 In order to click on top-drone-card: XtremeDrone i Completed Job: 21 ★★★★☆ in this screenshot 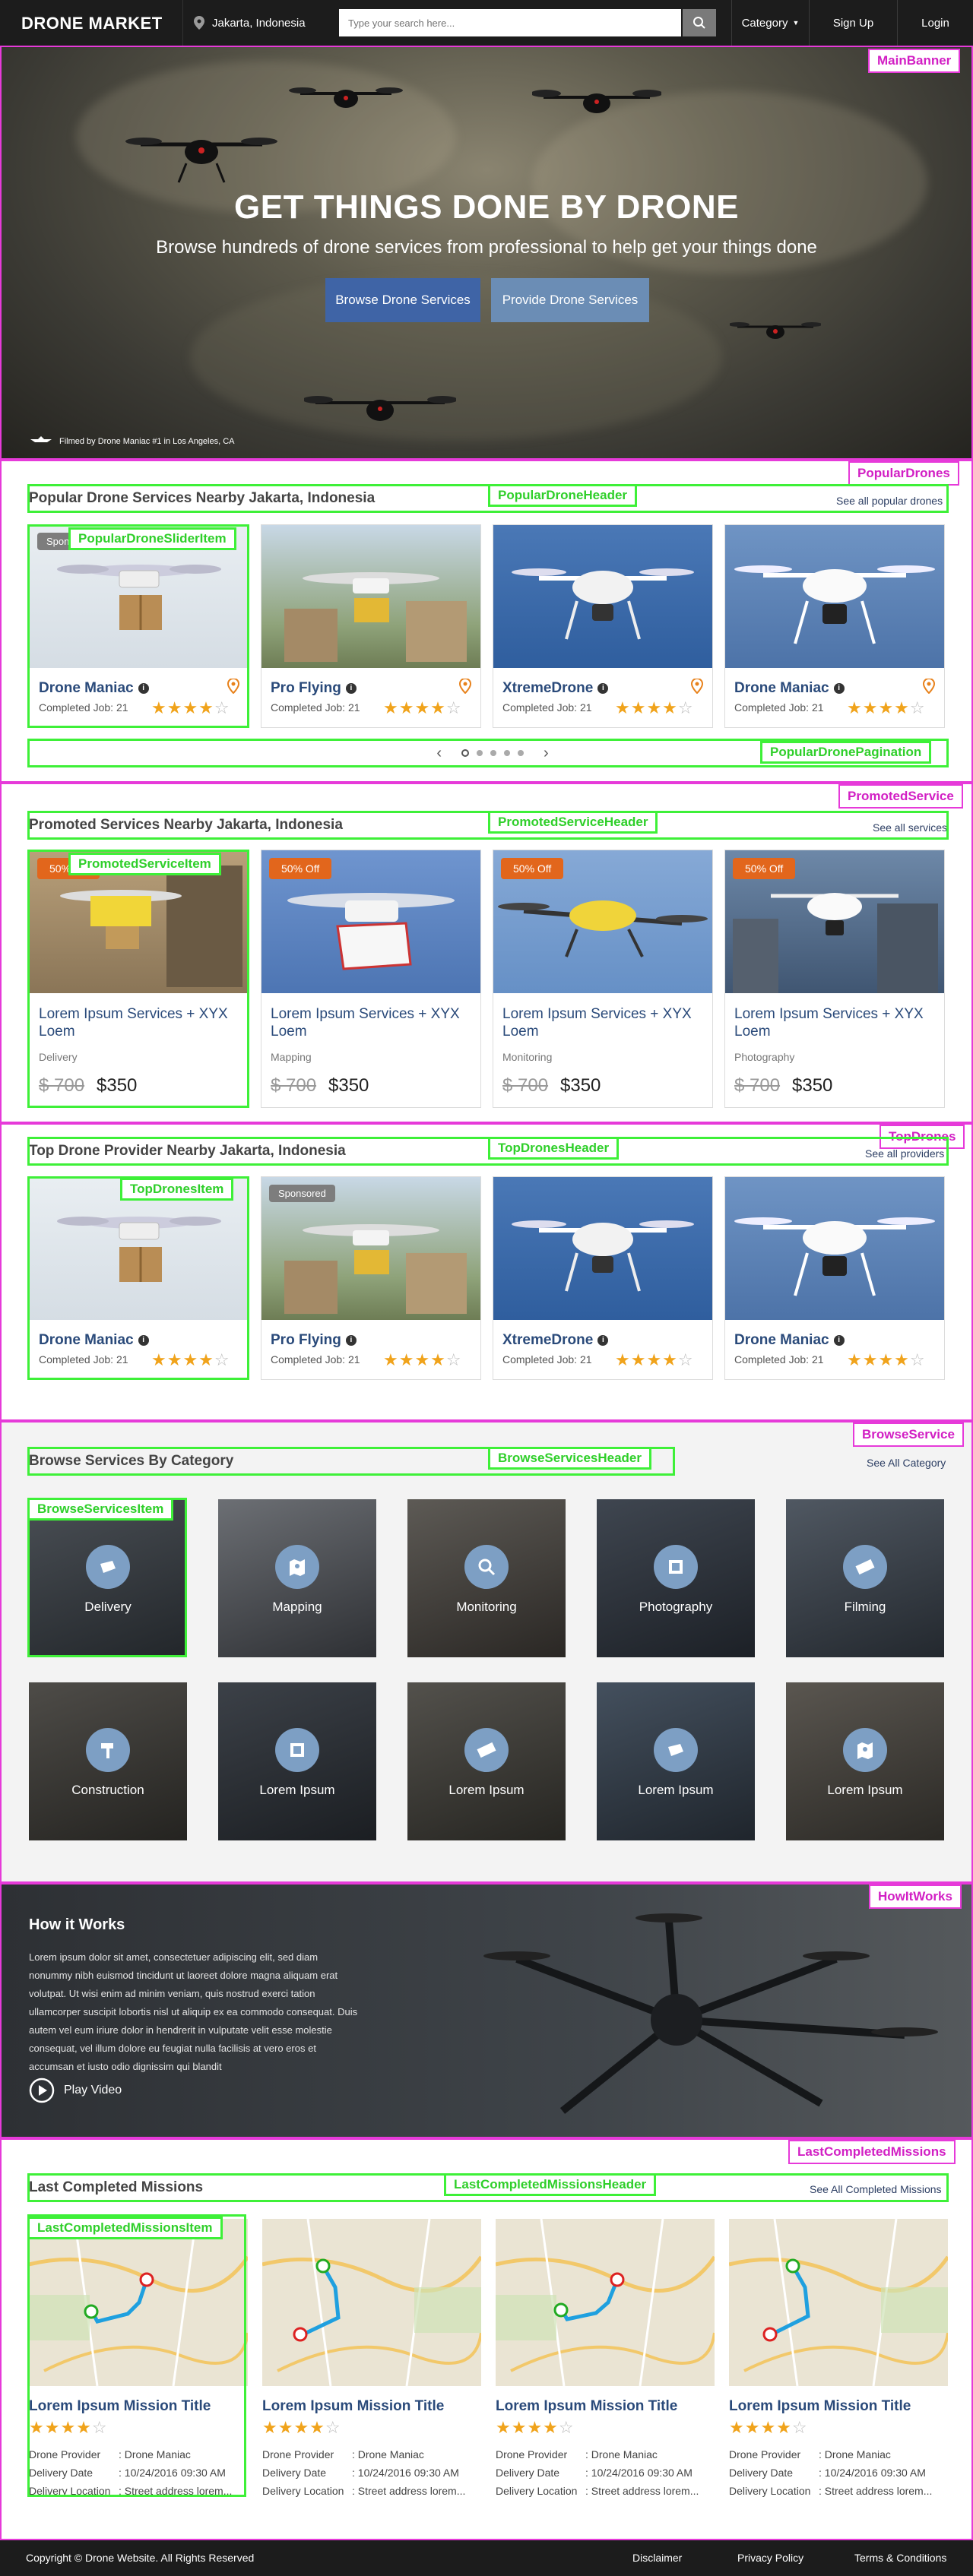, I will do `click(603, 1278)`.